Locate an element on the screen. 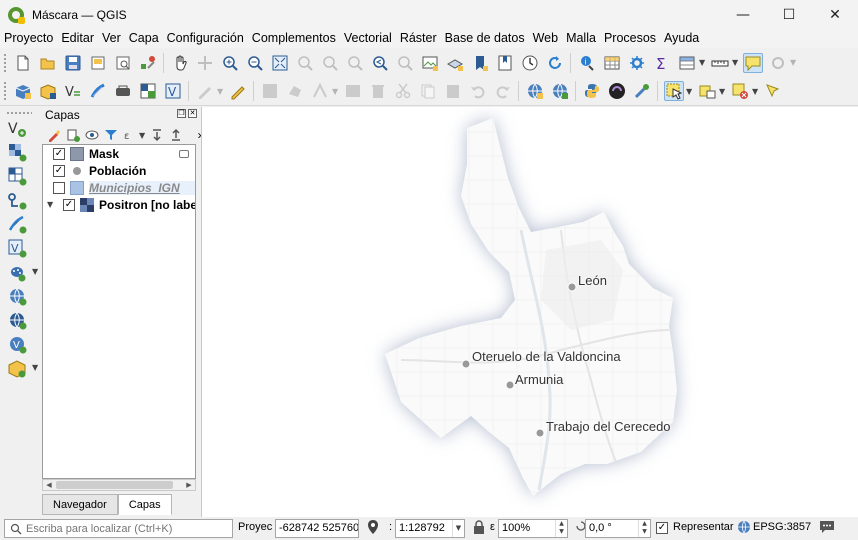 The image size is (858, 540). add-wms-layer-icon is located at coordinates (17, 296).